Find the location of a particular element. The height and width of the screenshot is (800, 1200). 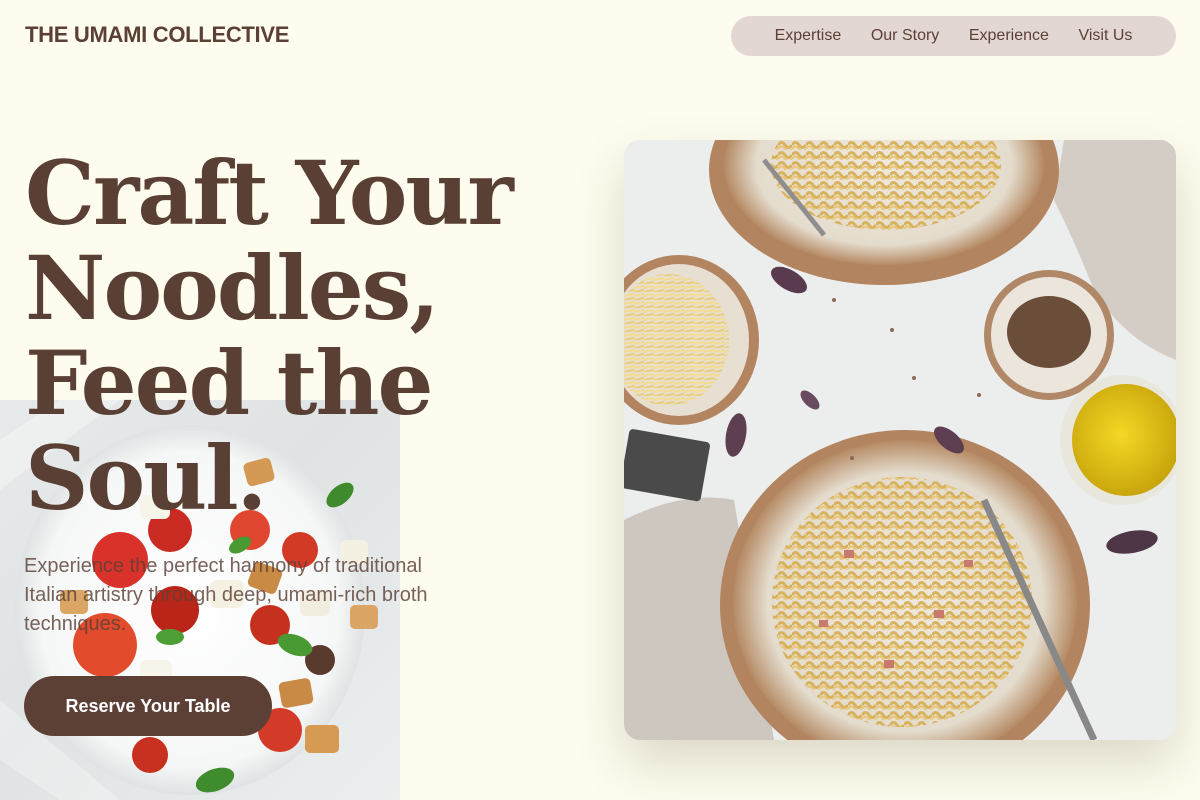

brand-logo: THE UMAMI COLLECTIVE is located at coordinates (157, 35).